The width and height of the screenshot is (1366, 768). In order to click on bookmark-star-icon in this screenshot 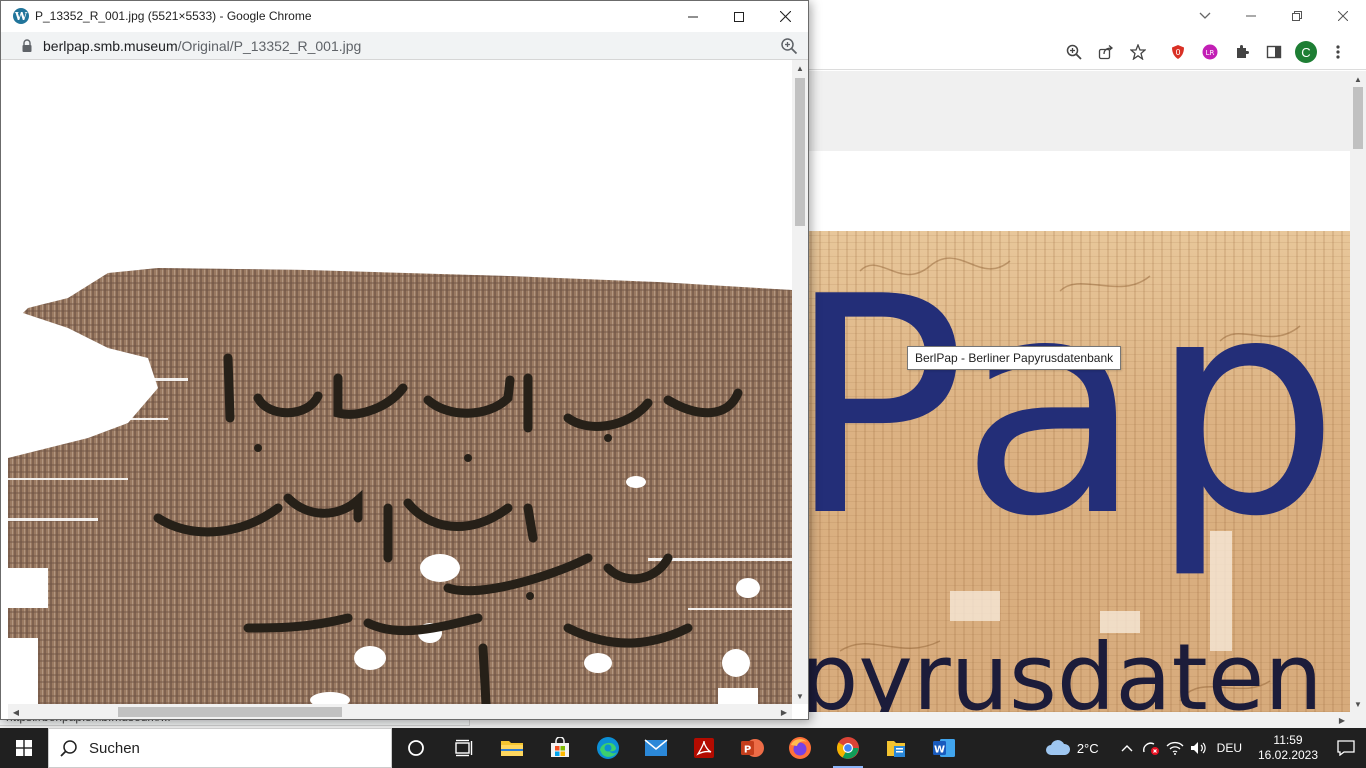, I will do `click(1138, 52)`.